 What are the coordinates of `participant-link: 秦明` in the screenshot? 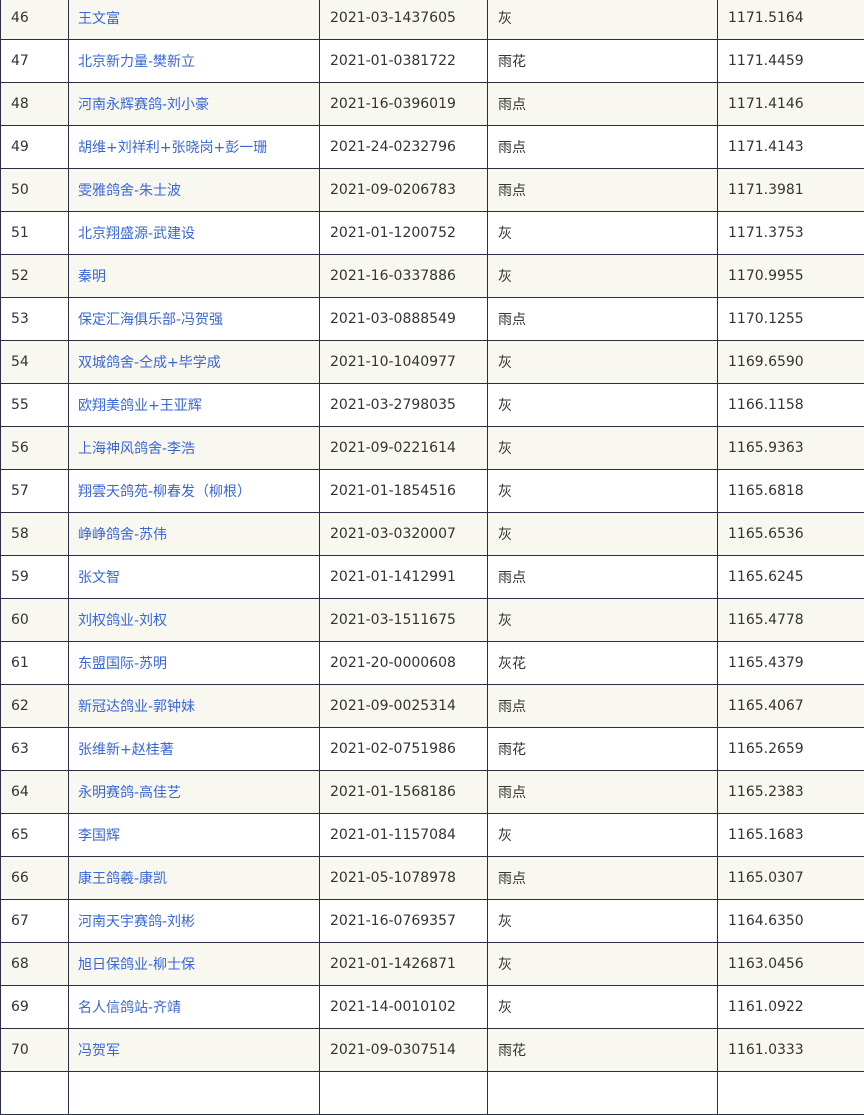 It's located at (194, 276).